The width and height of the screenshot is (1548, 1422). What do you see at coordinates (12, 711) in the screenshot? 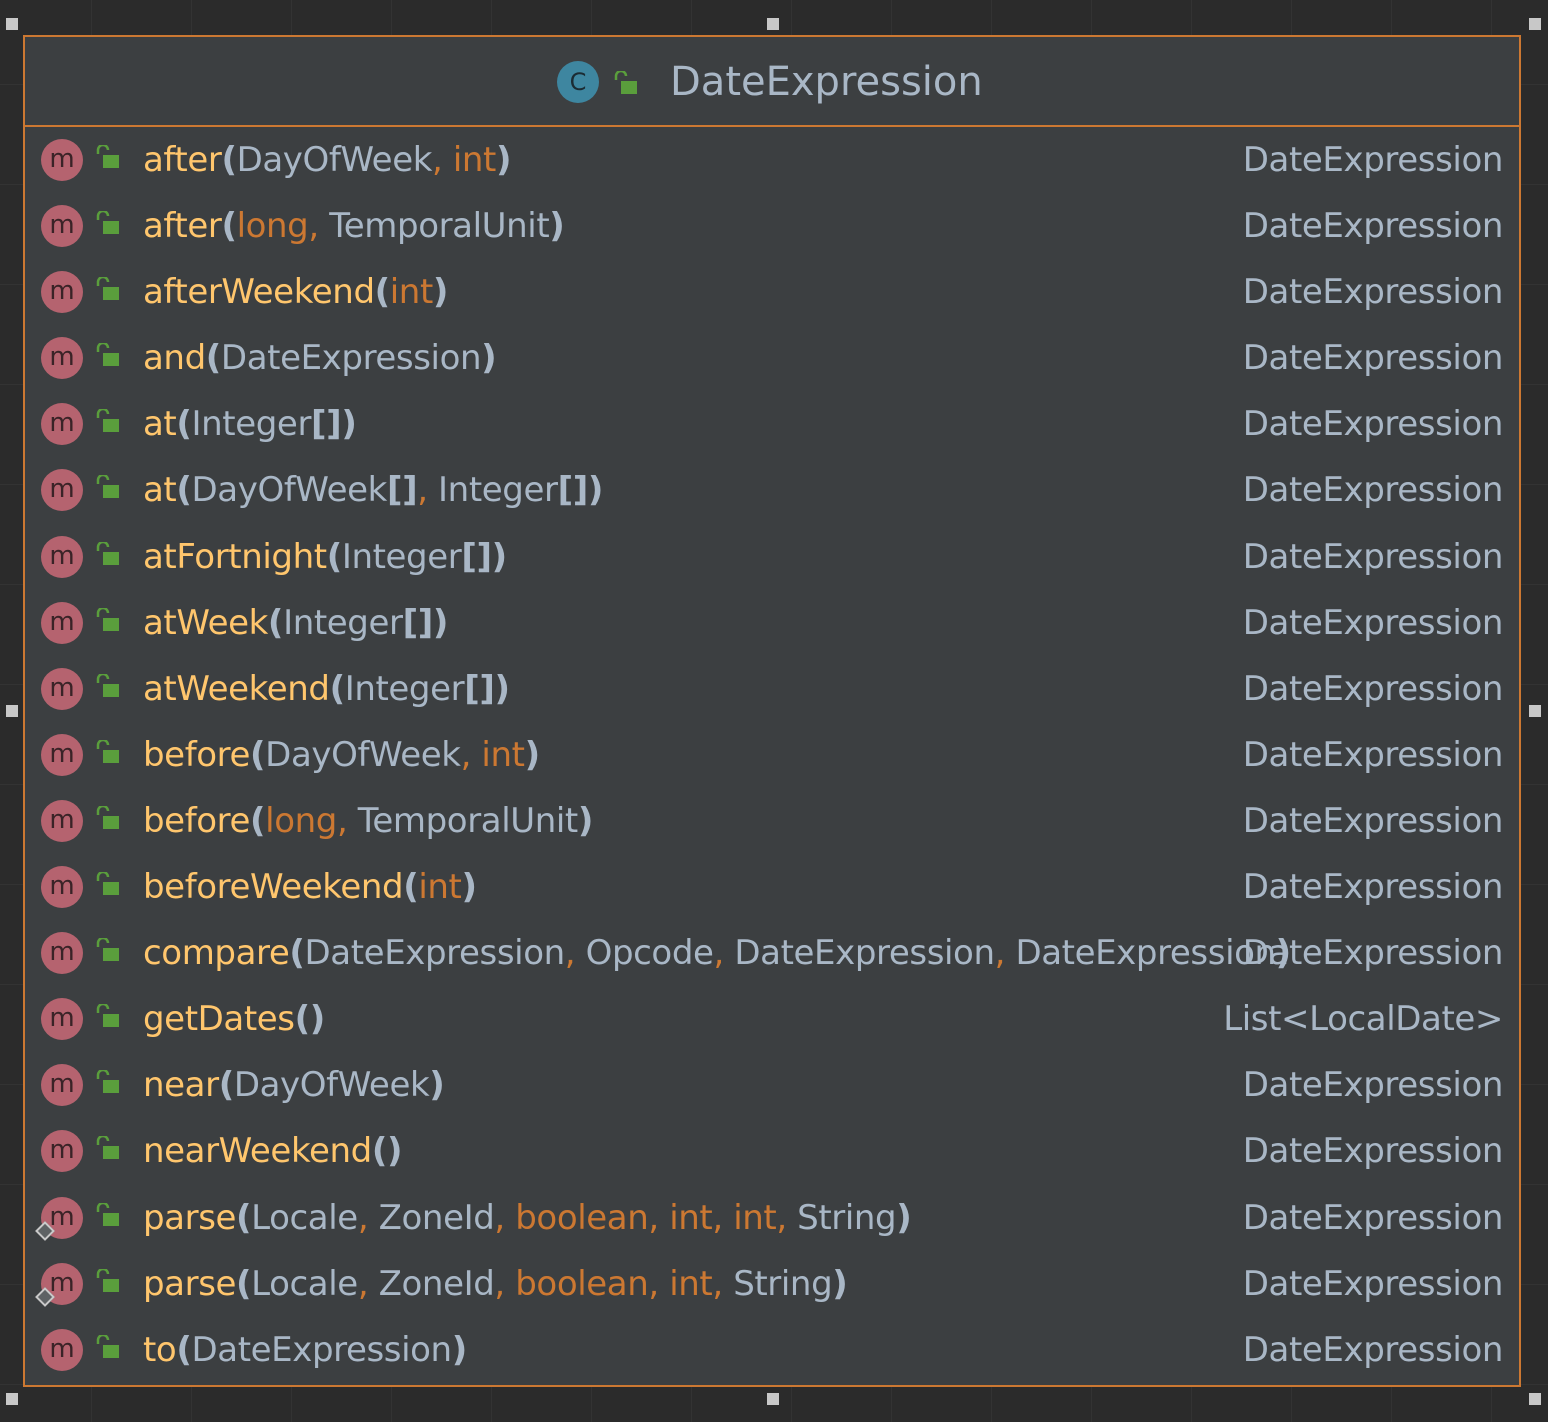
I see `resize-handle-middle-left` at bounding box center [12, 711].